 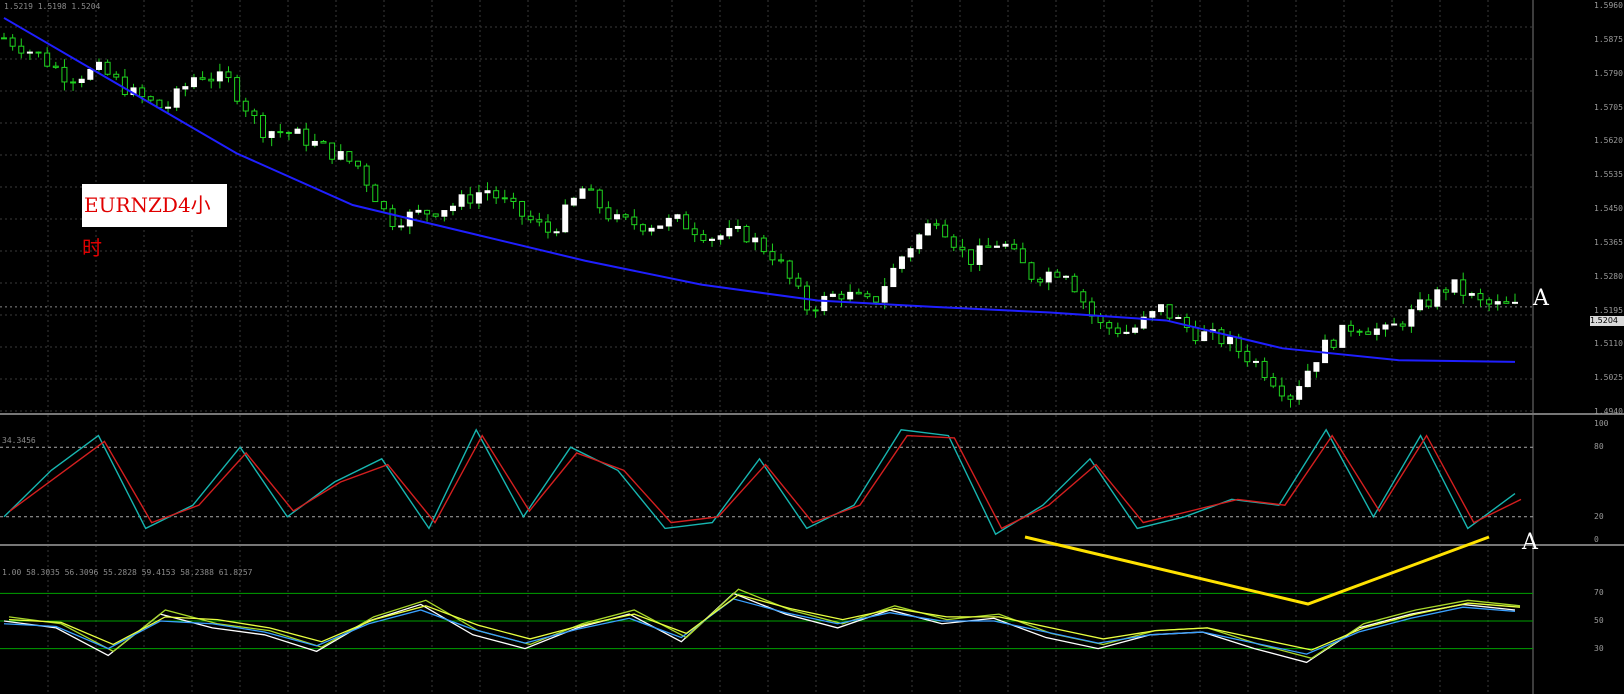 What do you see at coordinates (1608, 411) in the screenshot?
I see `axis-tick-label: 1.4940` at bounding box center [1608, 411].